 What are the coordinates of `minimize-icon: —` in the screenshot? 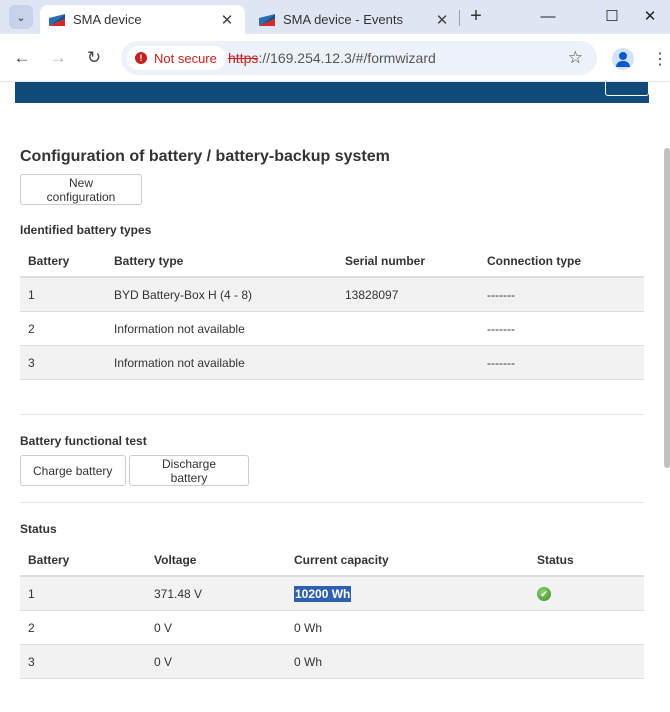 It's located at (548, 17).